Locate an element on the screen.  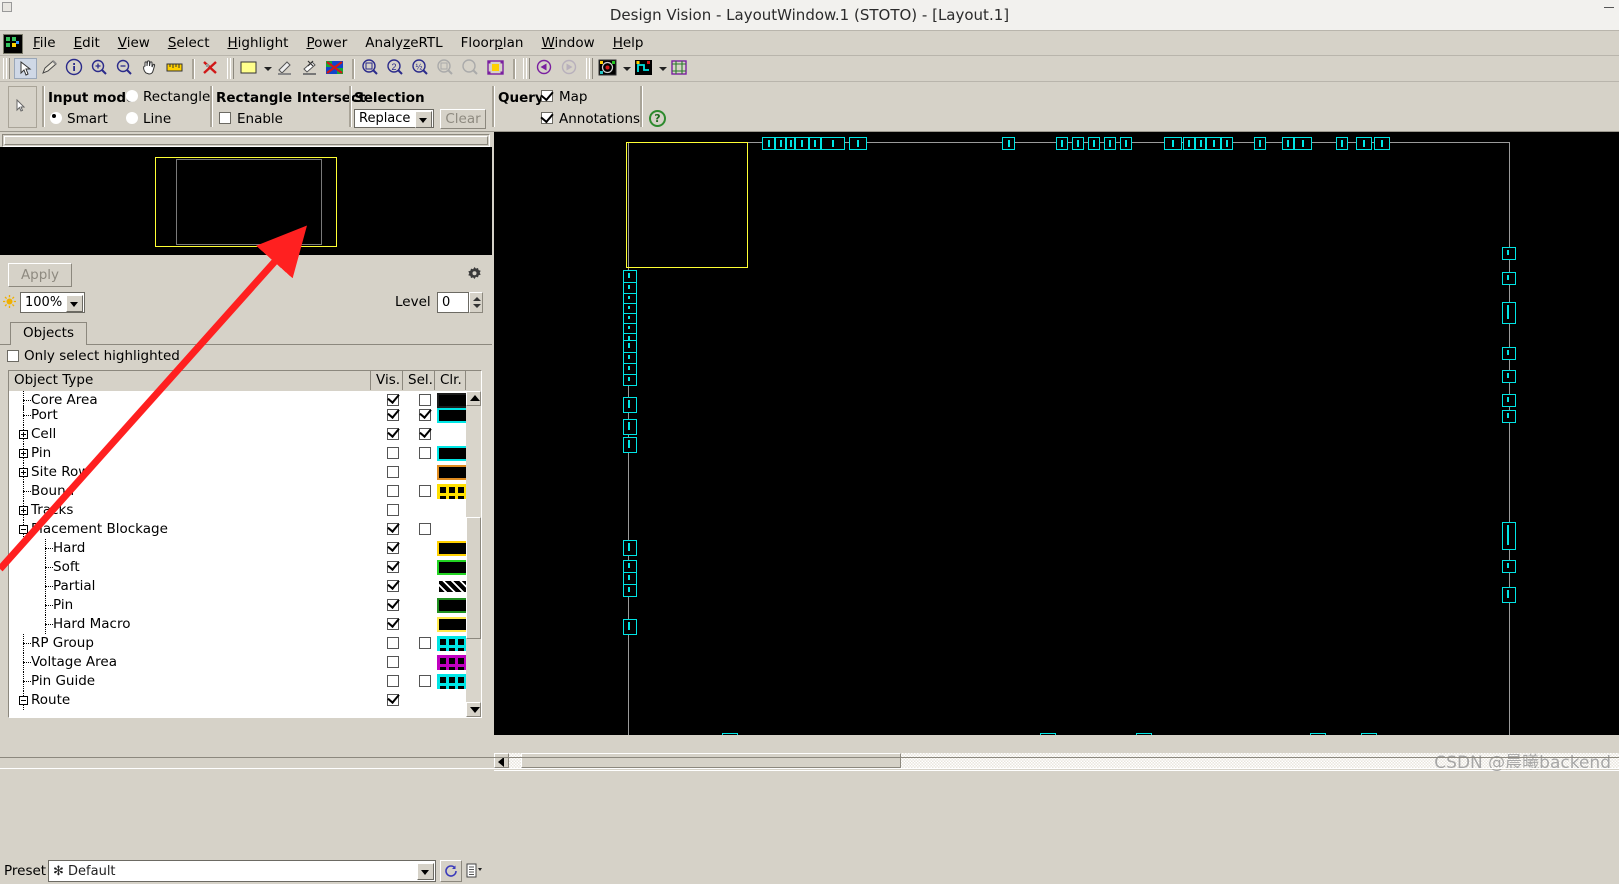
column-color: Clr. is located at coordinates (450, 380).